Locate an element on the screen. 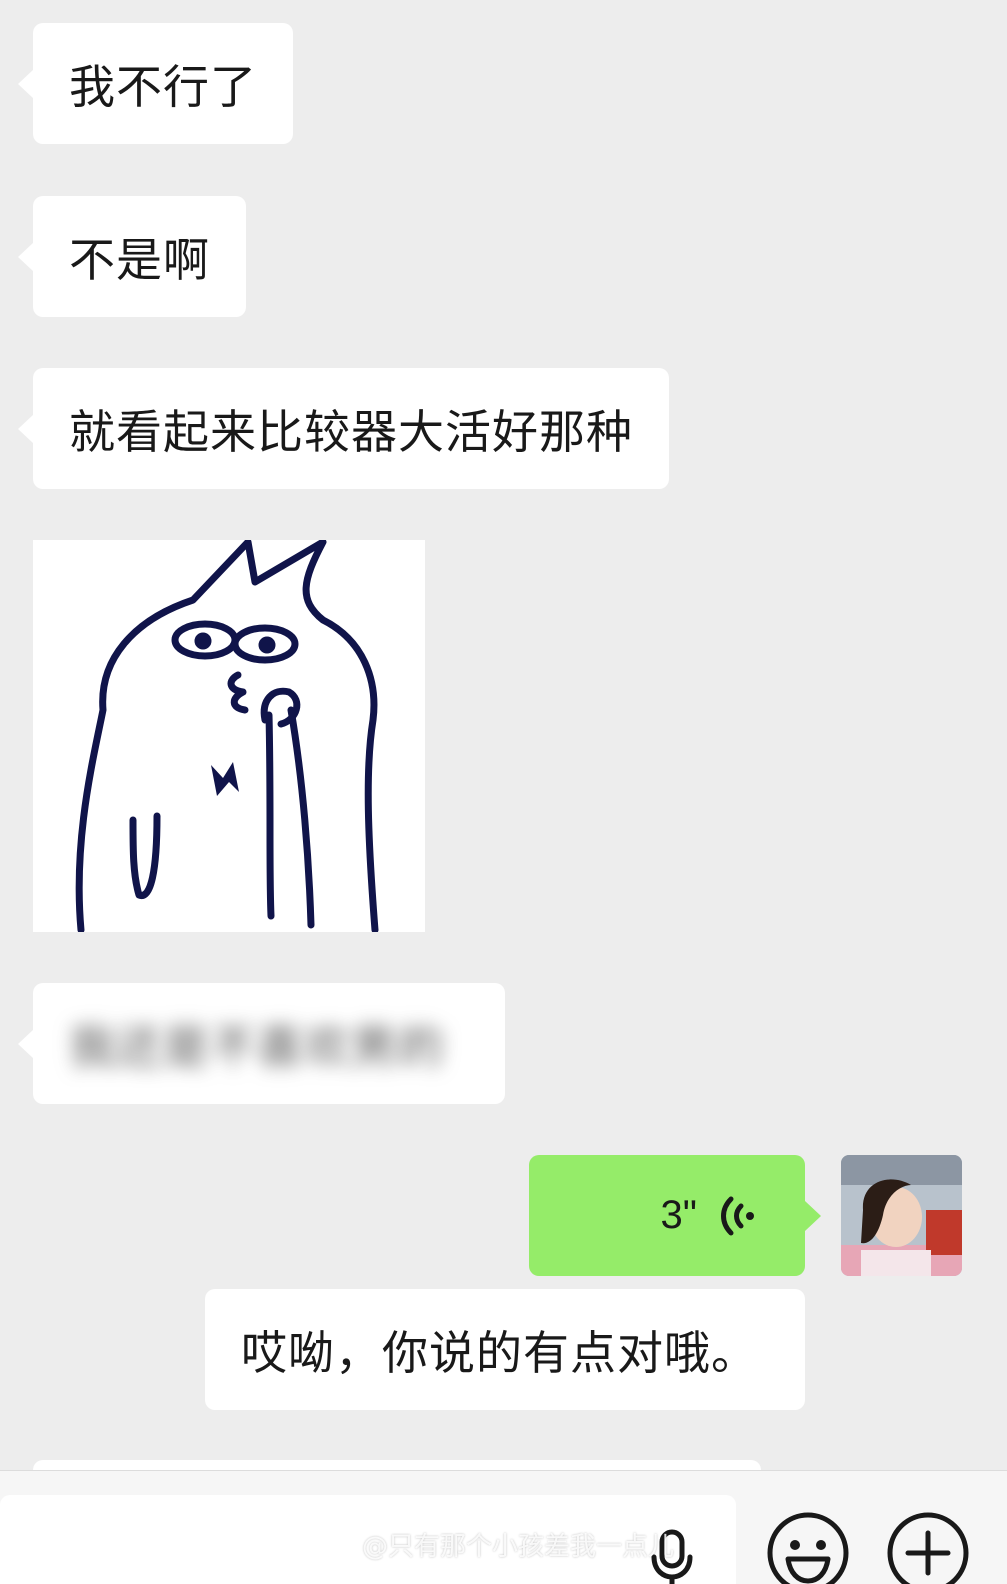 This screenshot has width=1007, height=1584. avatar is located at coordinates (901, 1215).